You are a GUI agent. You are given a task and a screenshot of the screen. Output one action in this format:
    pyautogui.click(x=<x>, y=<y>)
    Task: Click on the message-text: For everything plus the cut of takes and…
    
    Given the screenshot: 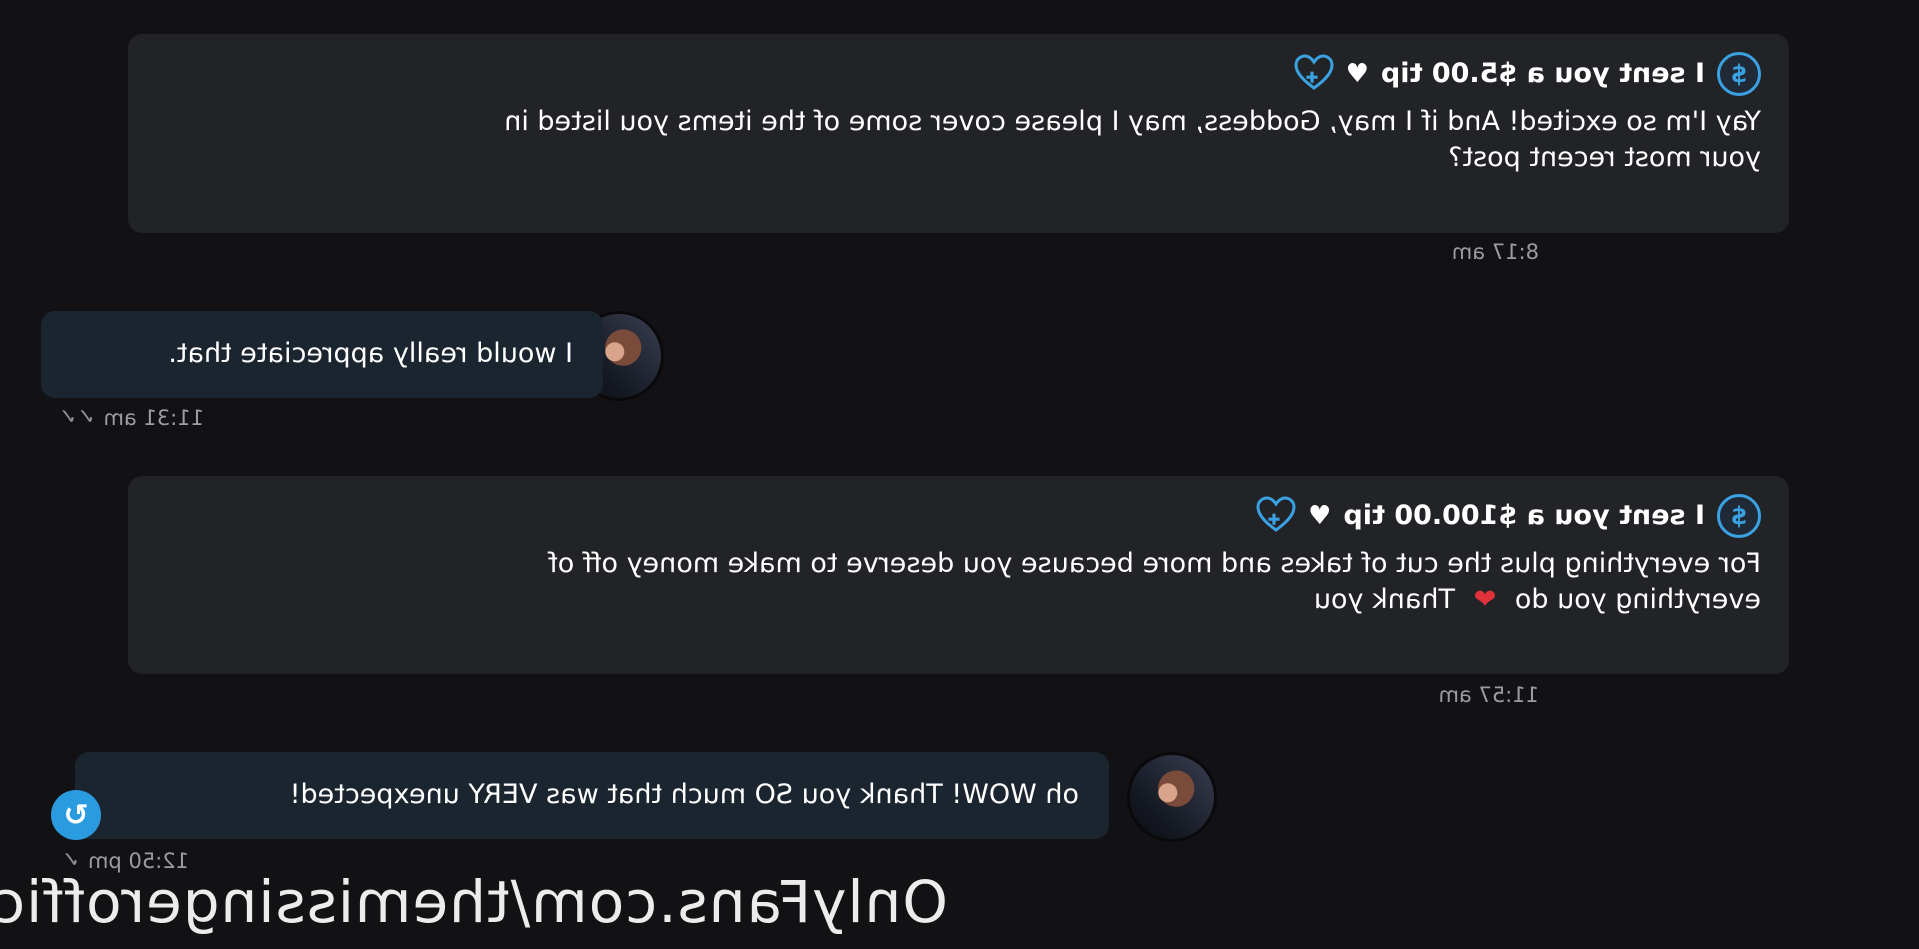 What is the action you would take?
    pyautogui.click(x=1154, y=563)
    